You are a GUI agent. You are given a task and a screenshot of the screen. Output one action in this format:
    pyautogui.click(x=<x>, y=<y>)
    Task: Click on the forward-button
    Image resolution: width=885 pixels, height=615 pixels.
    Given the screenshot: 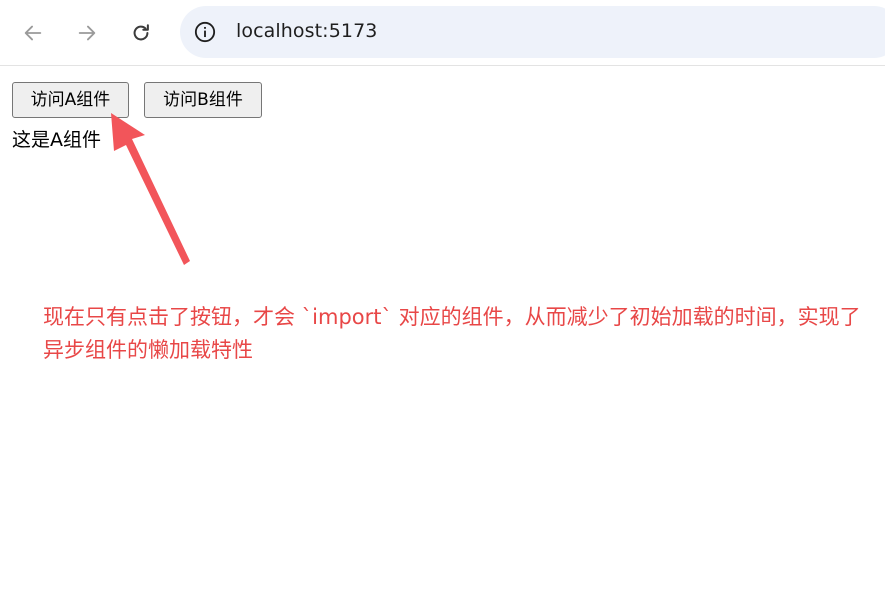 What is the action you would take?
    pyautogui.click(x=87, y=33)
    